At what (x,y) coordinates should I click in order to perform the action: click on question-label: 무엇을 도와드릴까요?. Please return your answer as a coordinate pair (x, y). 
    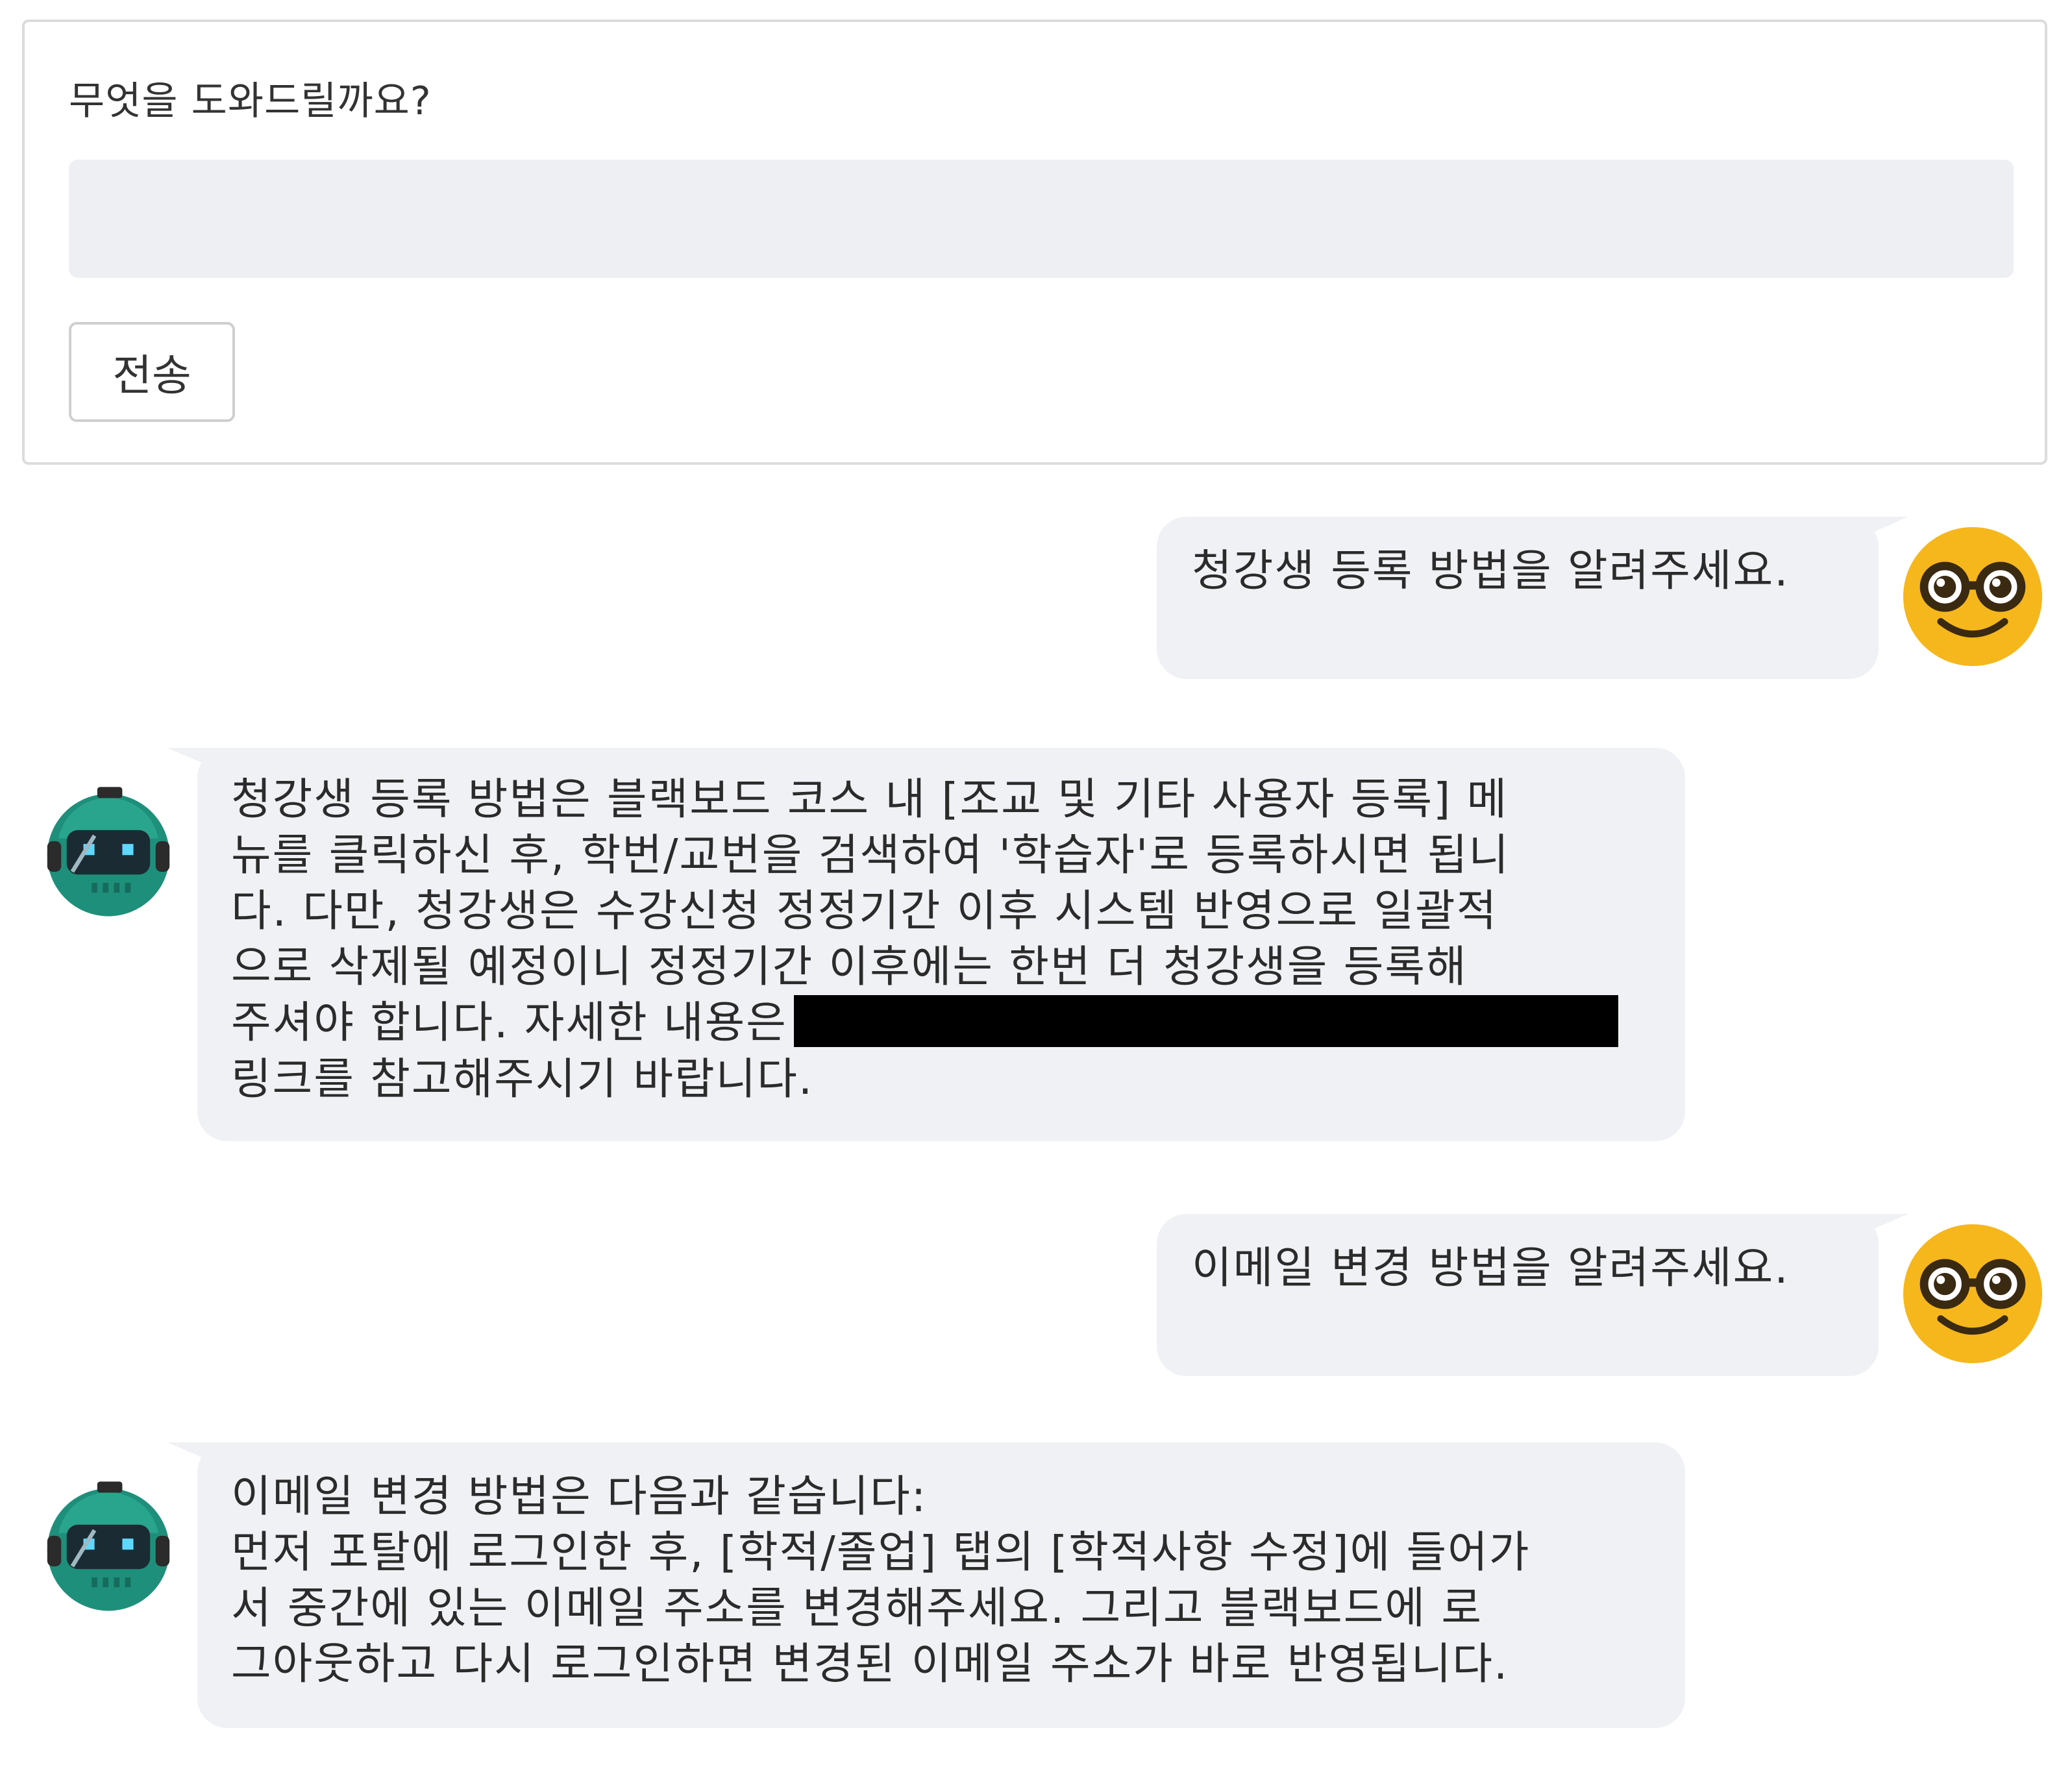
    Looking at the image, I should click on (251, 102).